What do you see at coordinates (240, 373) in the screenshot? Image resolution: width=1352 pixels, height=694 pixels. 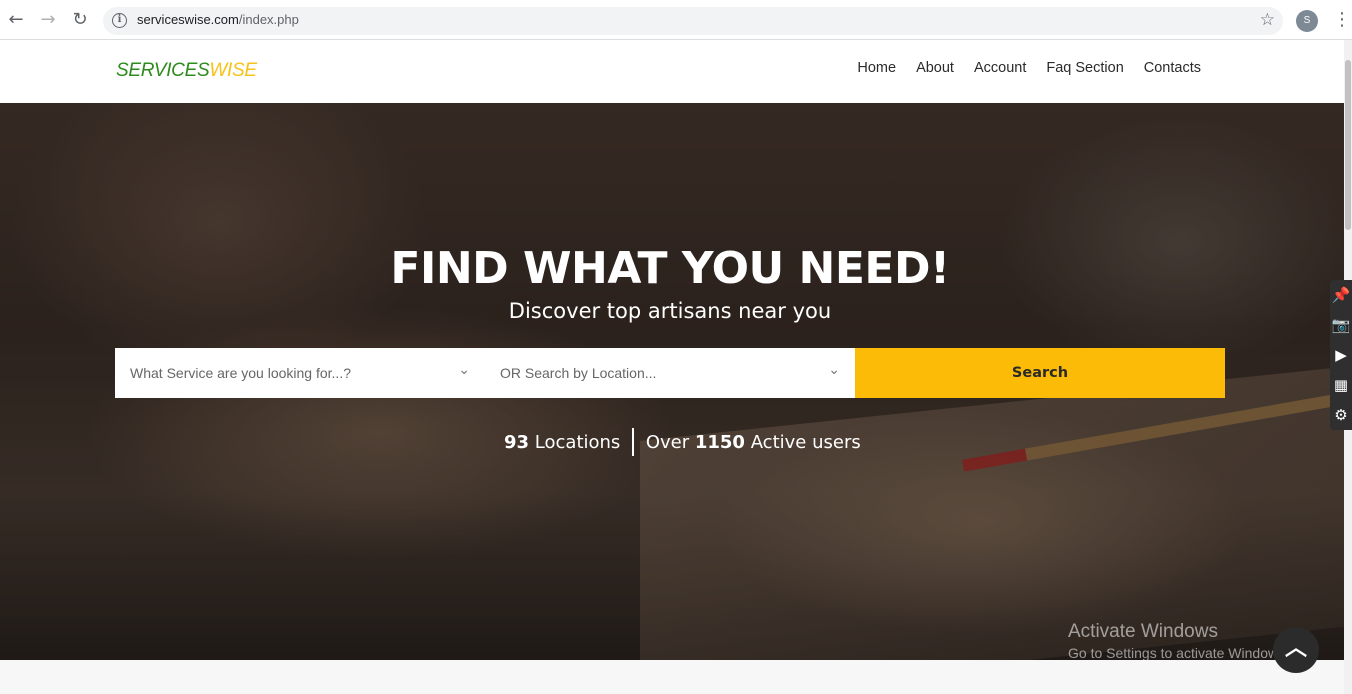 I see `service-select-placeholder: What Service are you looking for...?` at bounding box center [240, 373].